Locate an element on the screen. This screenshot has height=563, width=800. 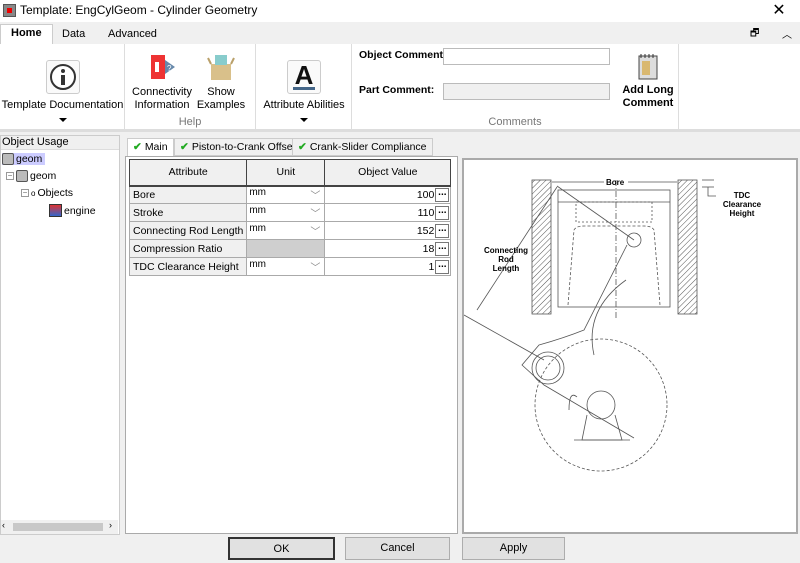
scroll-left-icon: ‹ is located at coordinates (3, 525).